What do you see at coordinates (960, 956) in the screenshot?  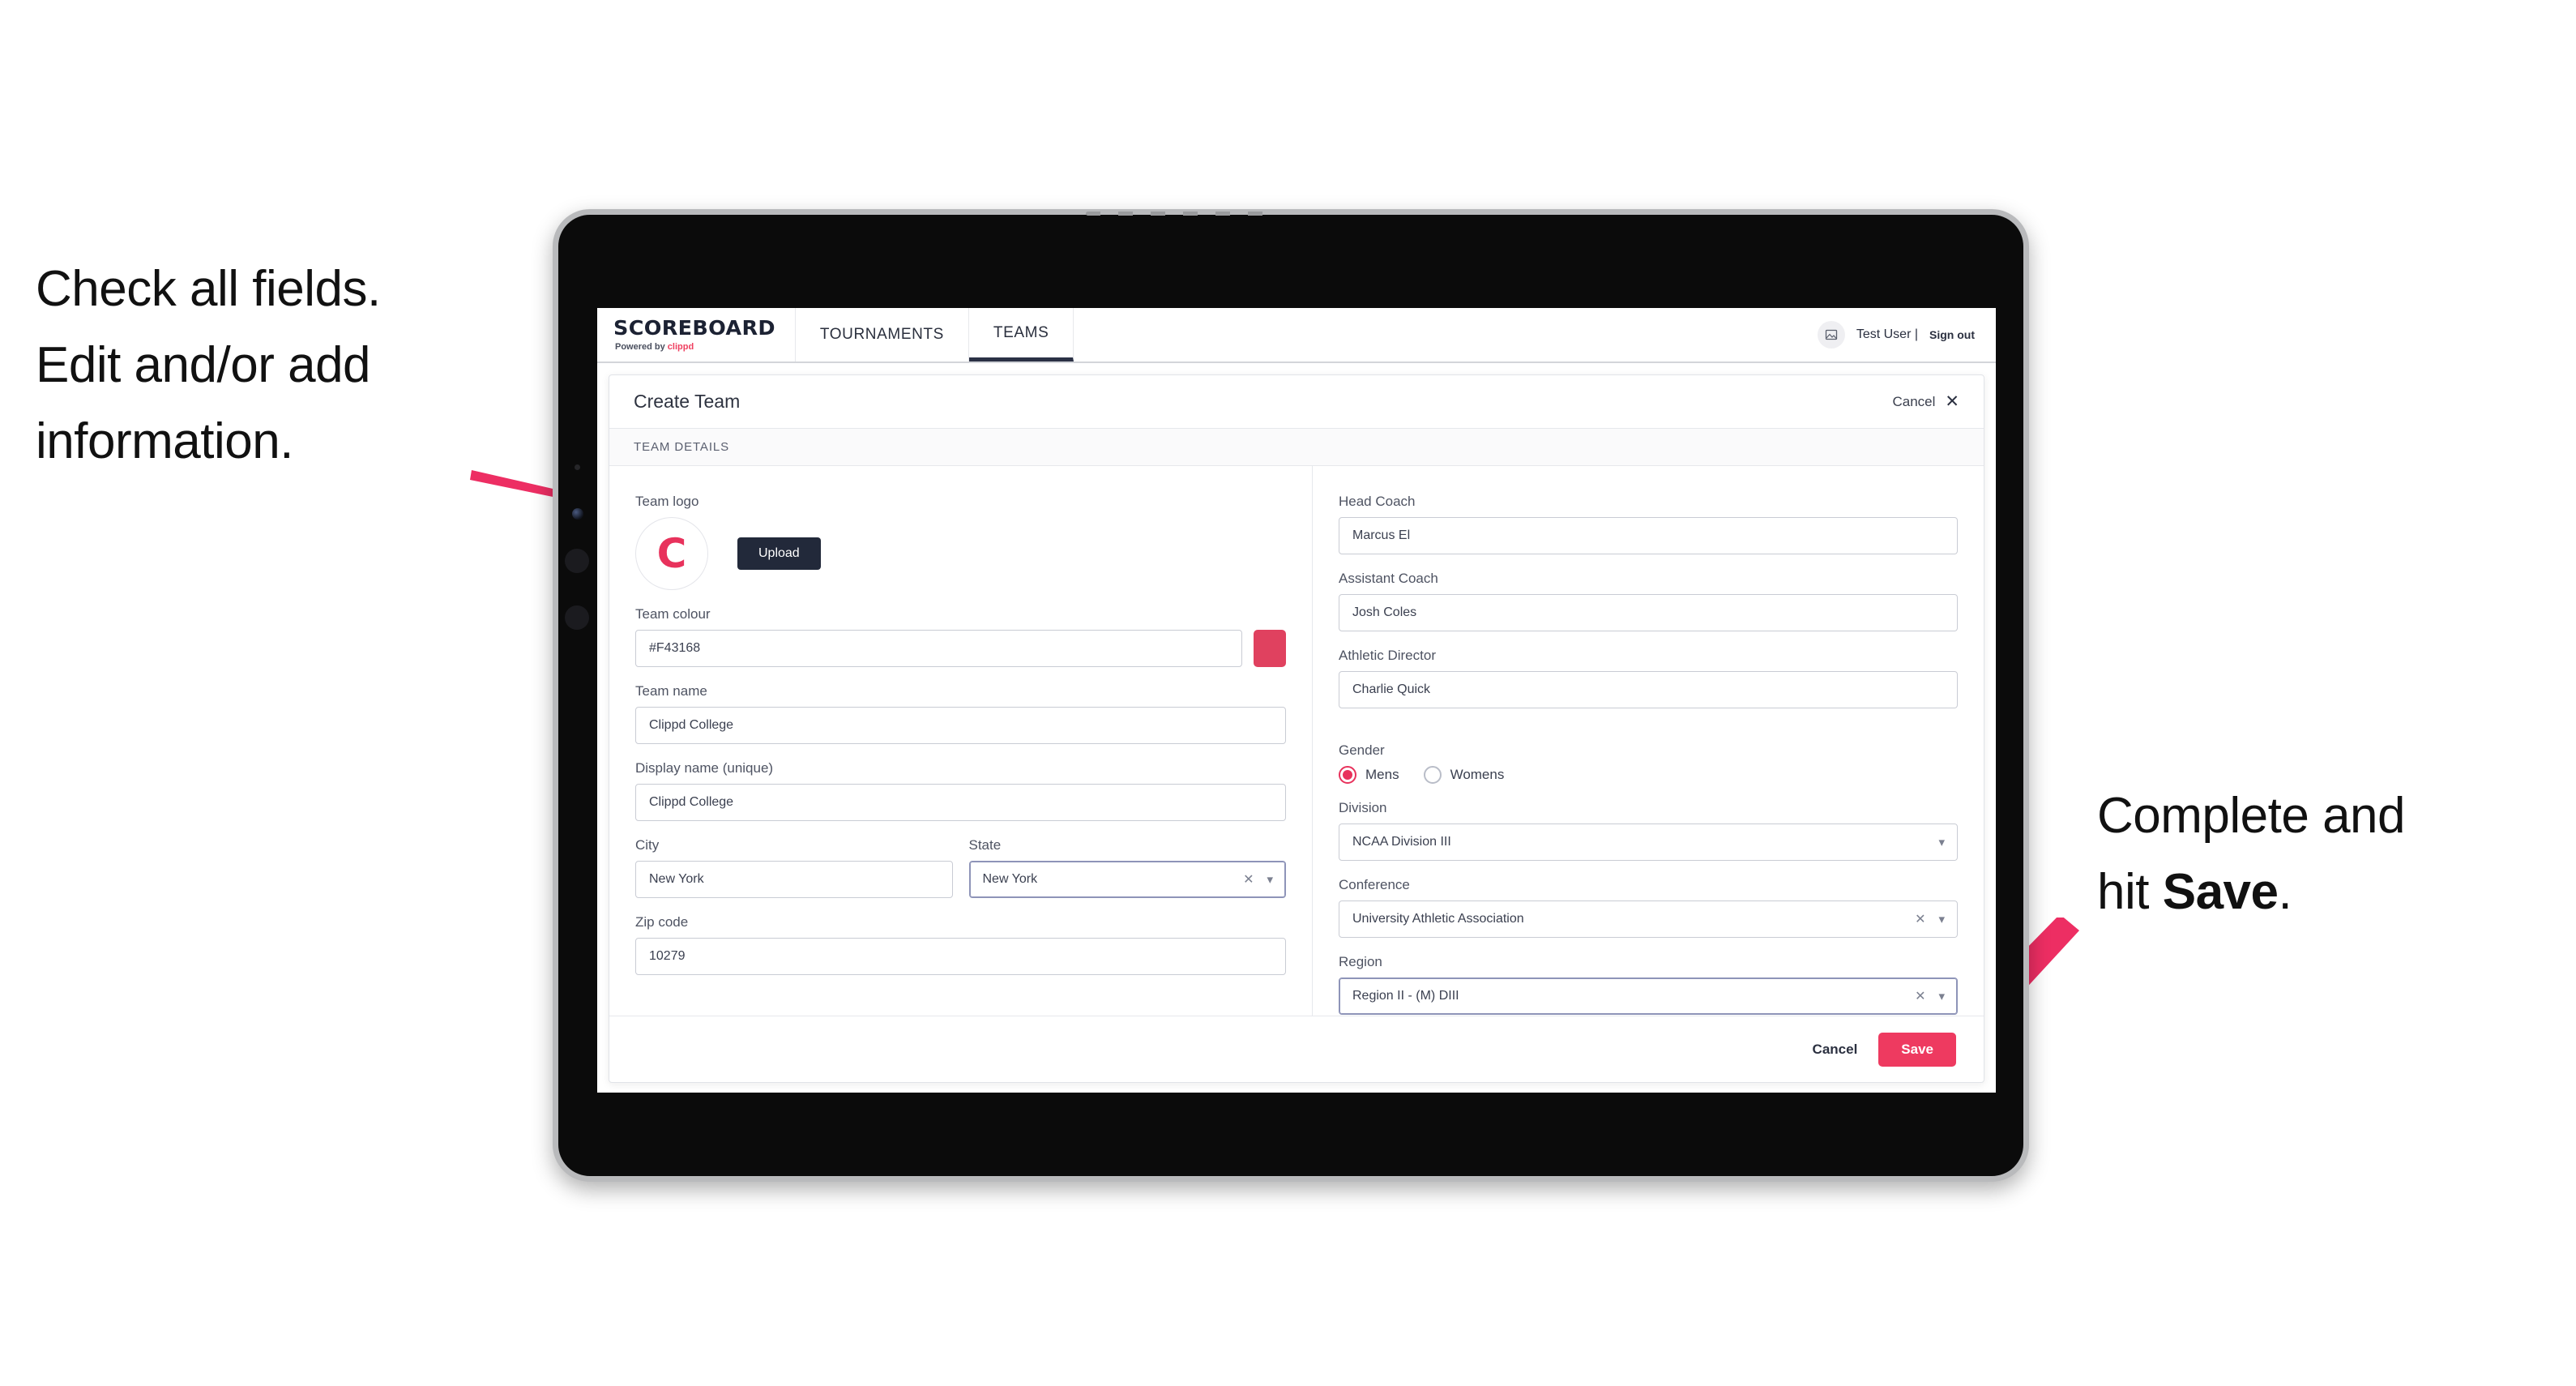 I see `zip-code-input: 10279` at bounding box center [960, 956].